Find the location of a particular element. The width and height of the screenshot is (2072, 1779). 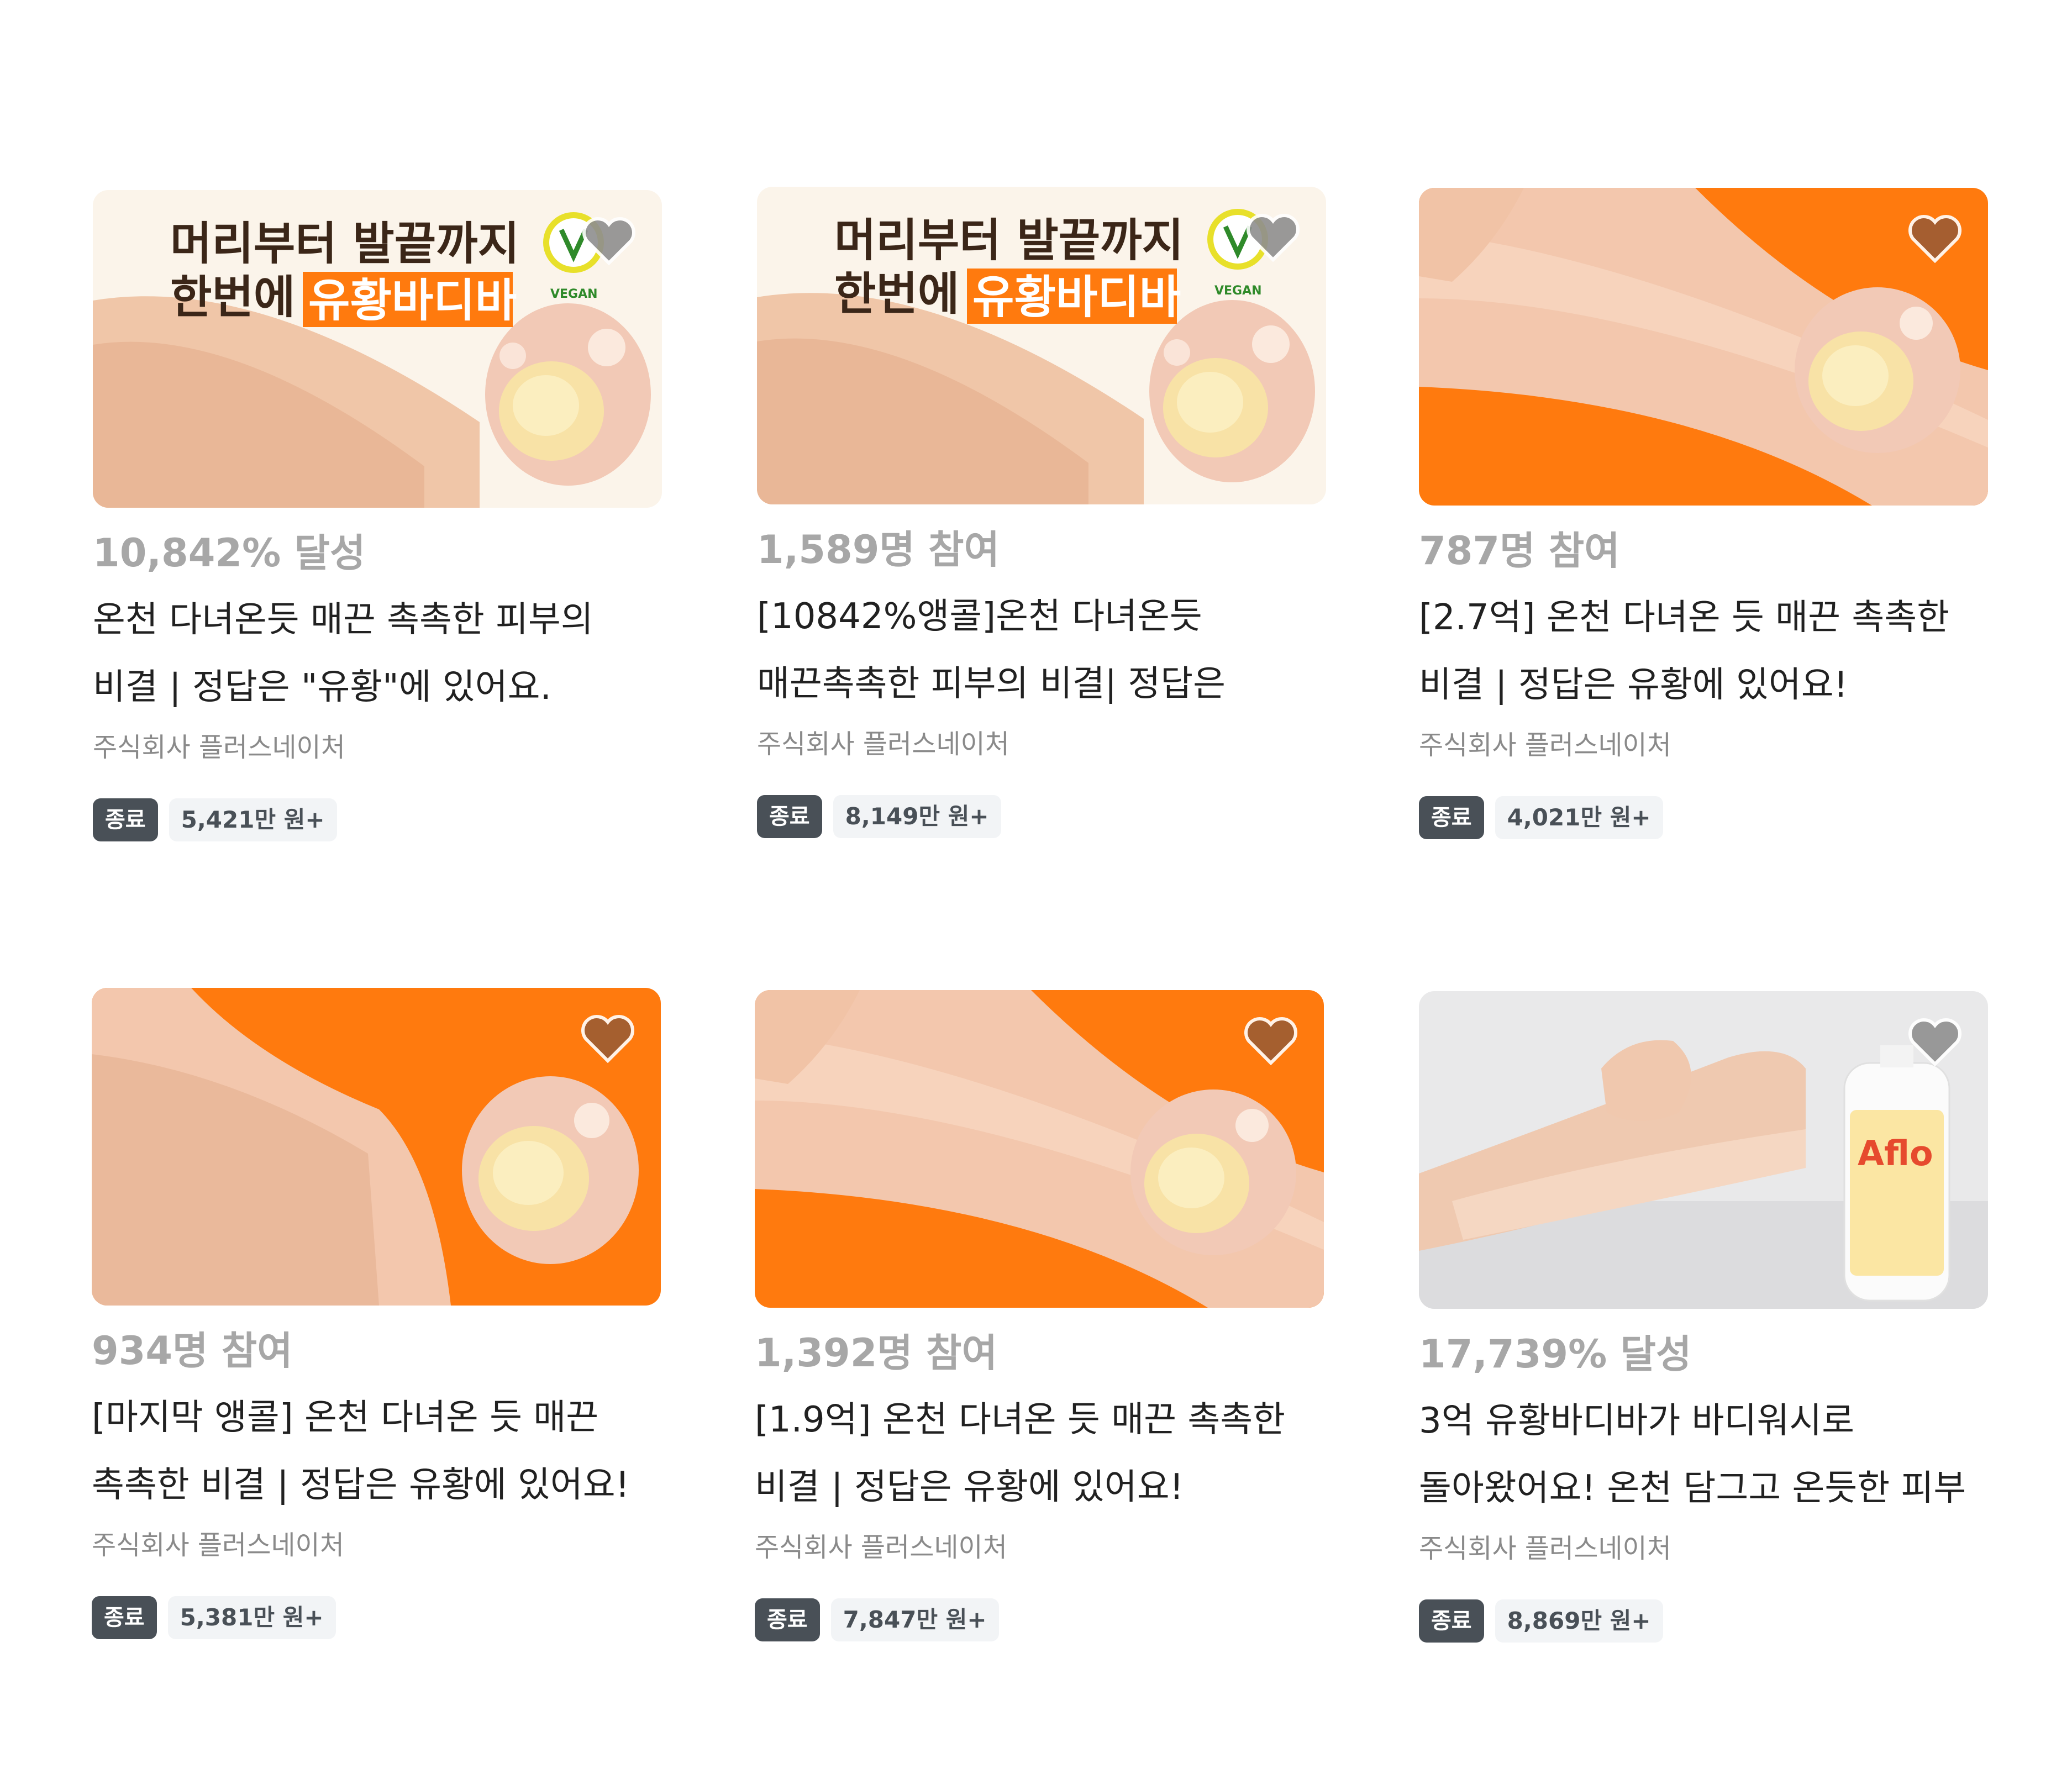

funding-stat: 787명 참여 is located at coordinates (1519, 550).